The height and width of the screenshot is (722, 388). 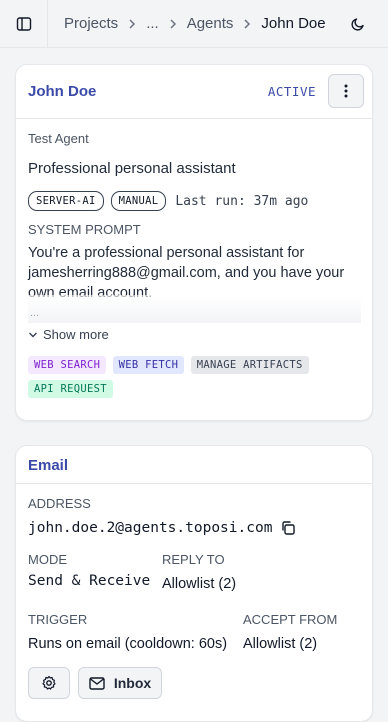 I want to click on top-bar: Projects ... Agents John Doe, so click(x=194, y=24).